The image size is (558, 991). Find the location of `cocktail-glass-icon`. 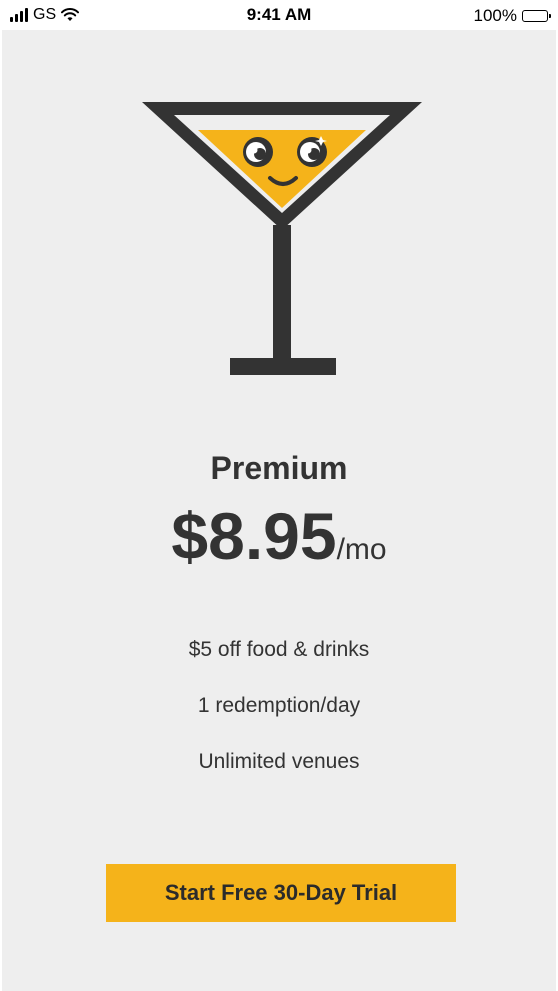

cocktail-glass-icon is located at coordinates (282, 238).